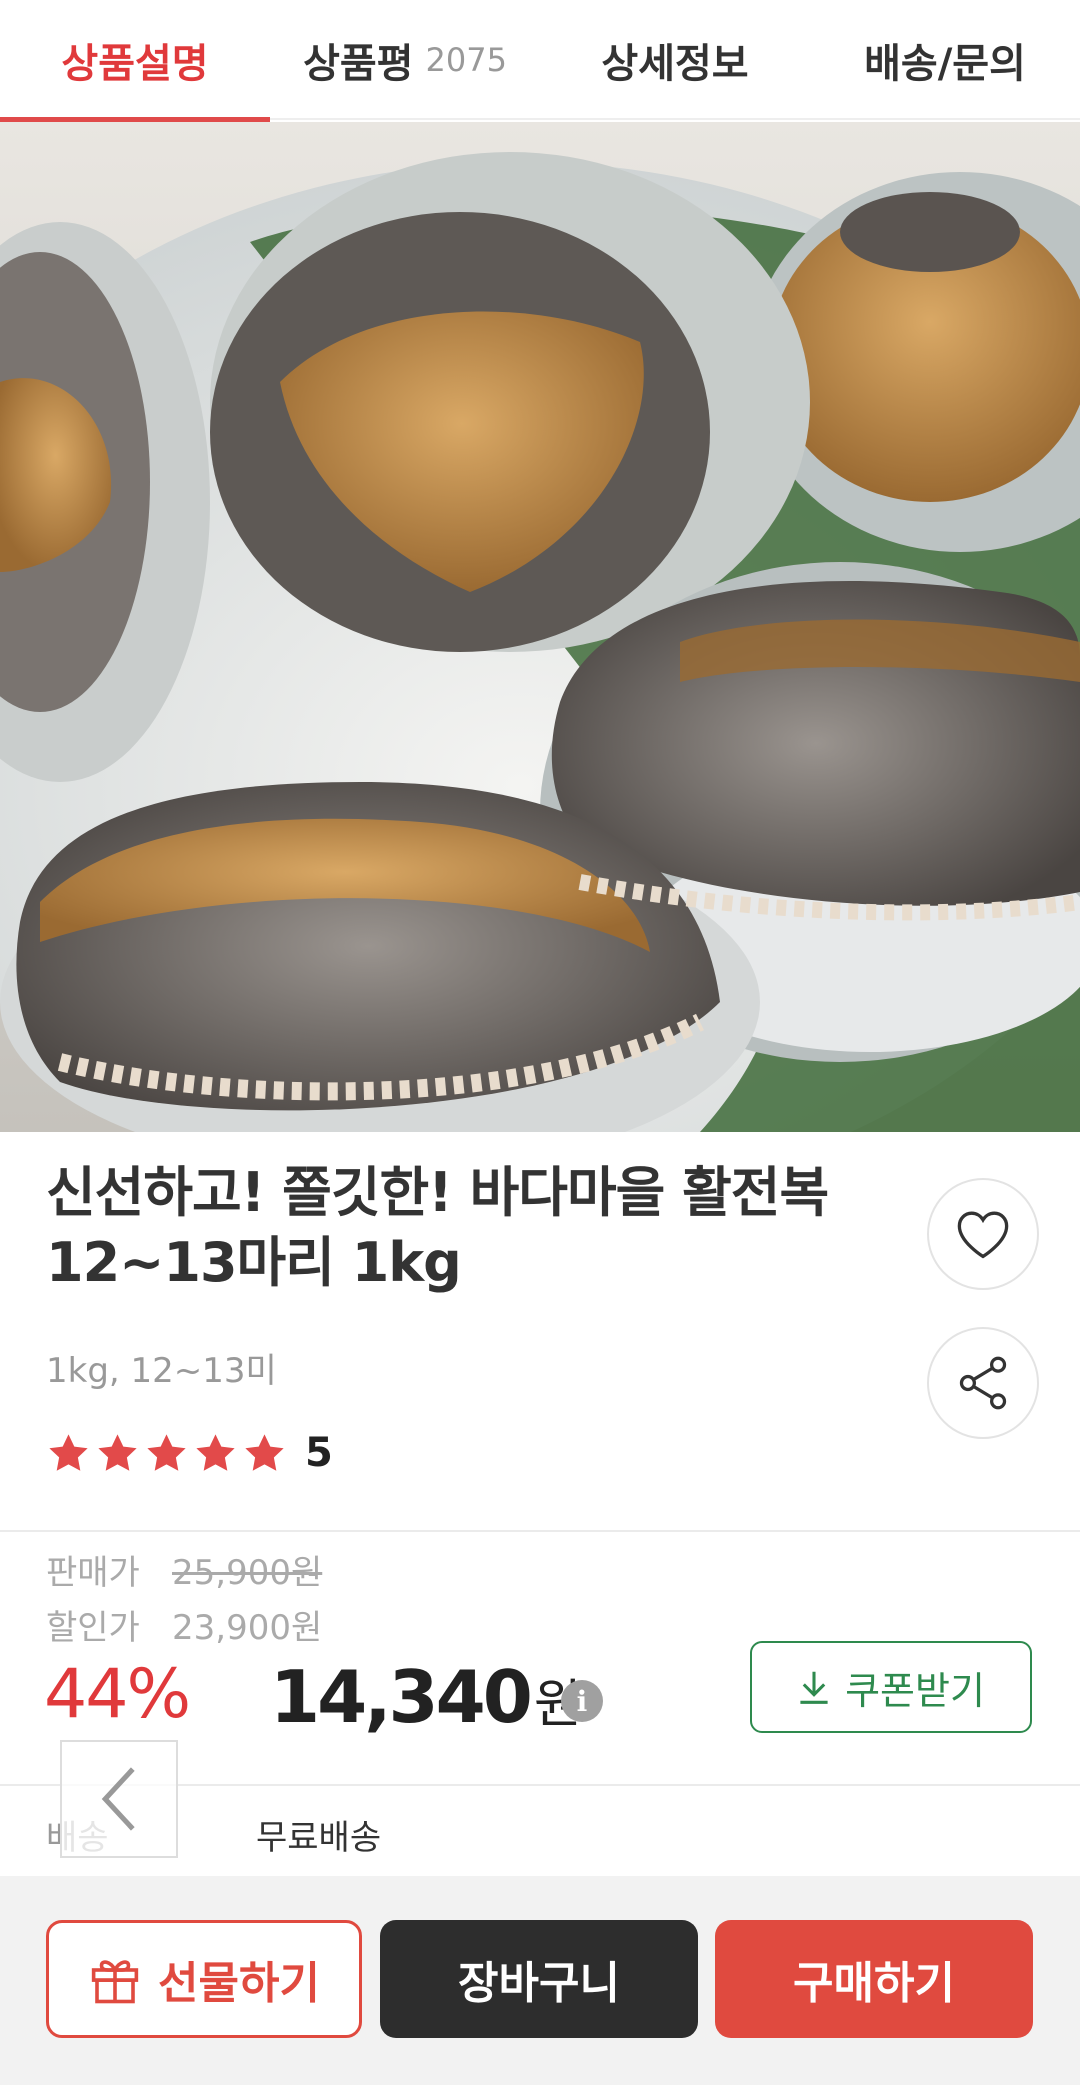 The image size is (1080, 2085). I want to click on discount-price-label: 할인가, so click(93, 1628).